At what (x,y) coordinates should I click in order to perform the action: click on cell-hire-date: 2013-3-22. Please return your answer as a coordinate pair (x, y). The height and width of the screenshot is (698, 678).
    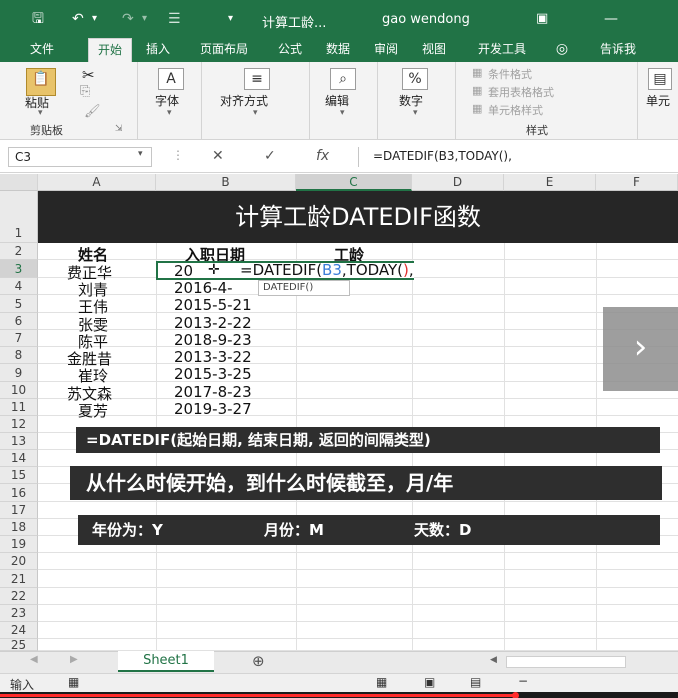
    Looking at the image, I should click on (213, 357).